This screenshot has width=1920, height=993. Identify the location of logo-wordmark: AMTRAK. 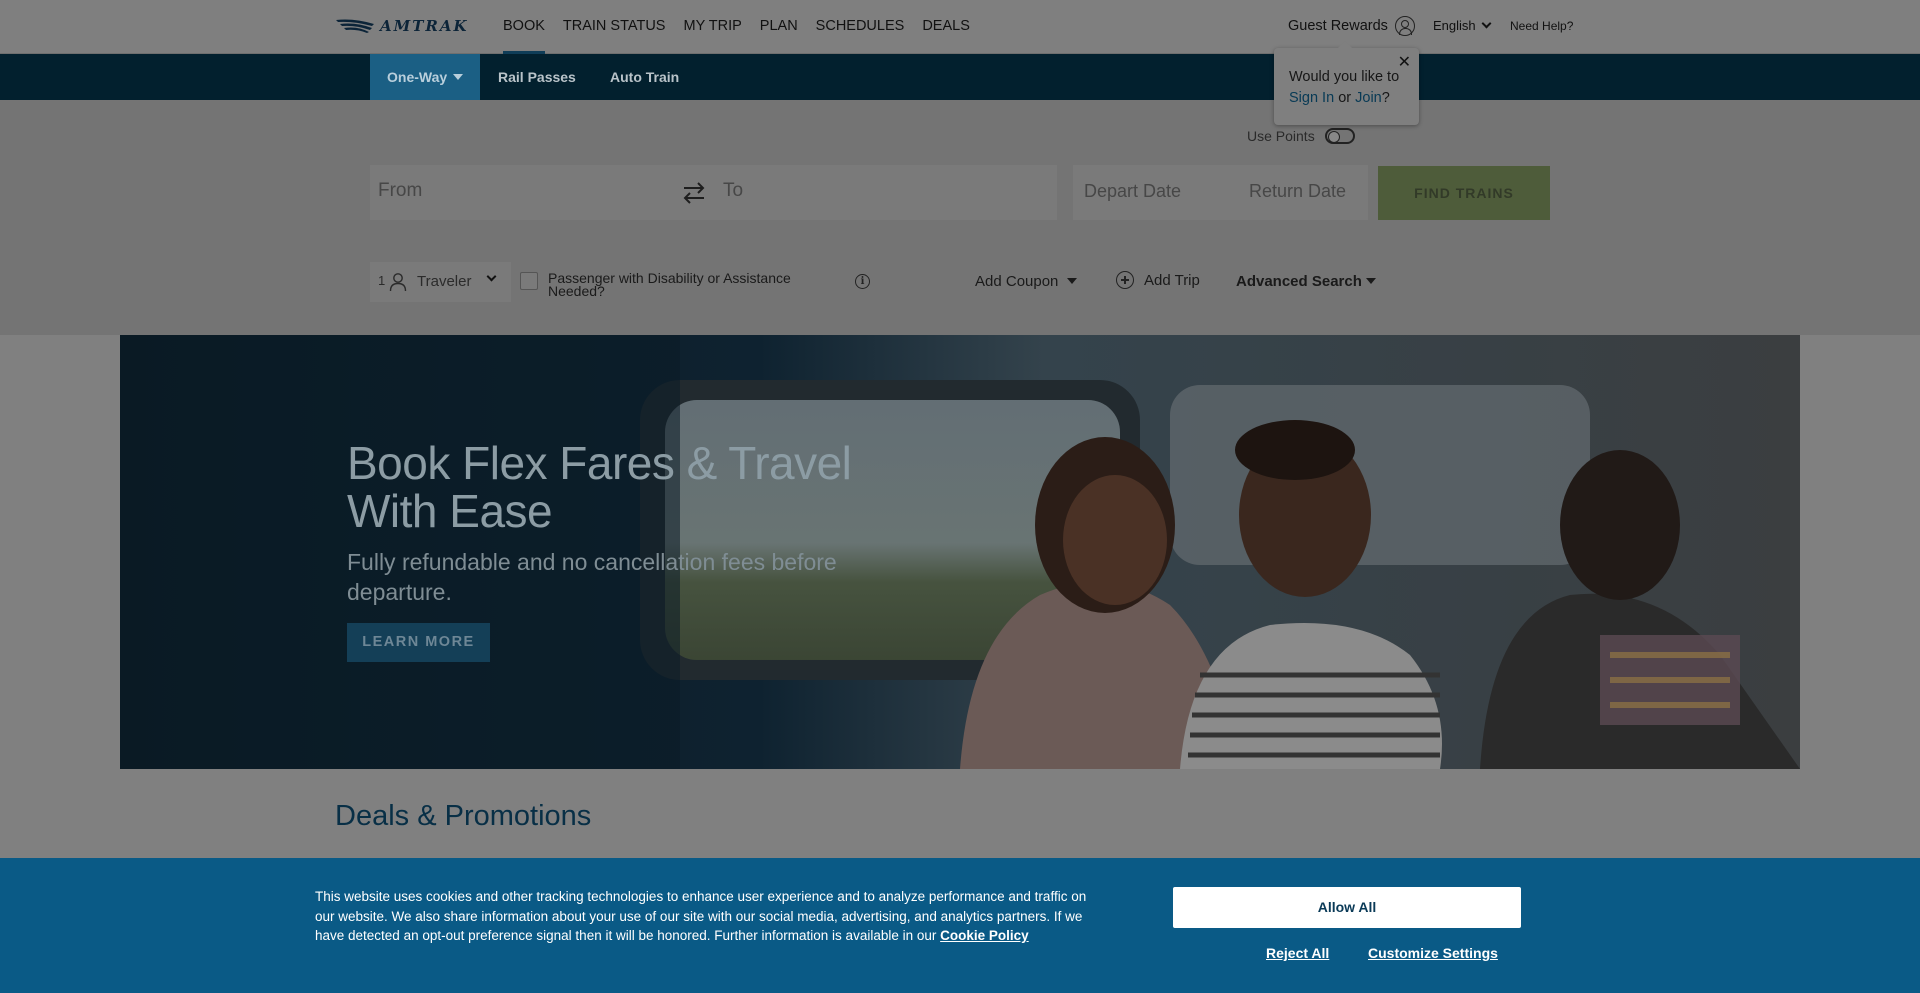
(424, 26).